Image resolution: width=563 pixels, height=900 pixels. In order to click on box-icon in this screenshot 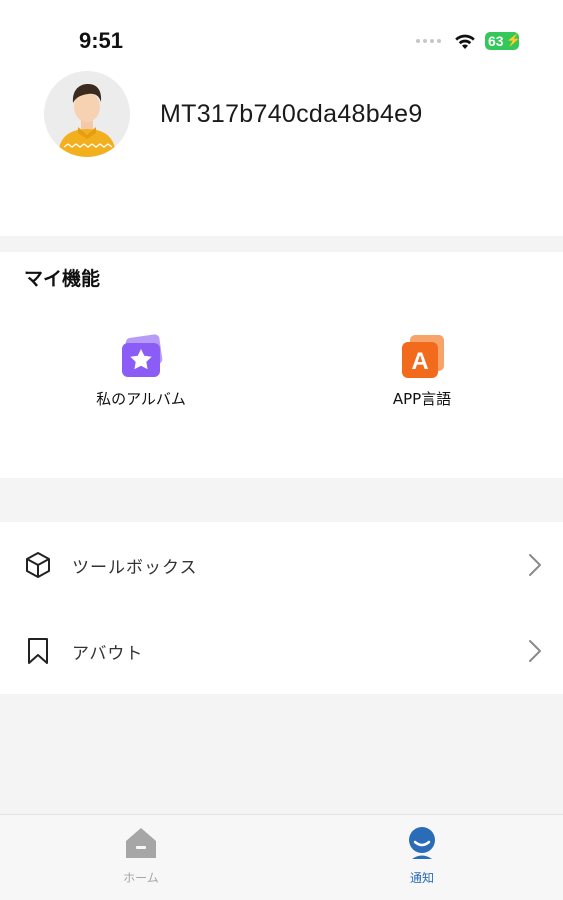, I will do `click(38, 565)`.